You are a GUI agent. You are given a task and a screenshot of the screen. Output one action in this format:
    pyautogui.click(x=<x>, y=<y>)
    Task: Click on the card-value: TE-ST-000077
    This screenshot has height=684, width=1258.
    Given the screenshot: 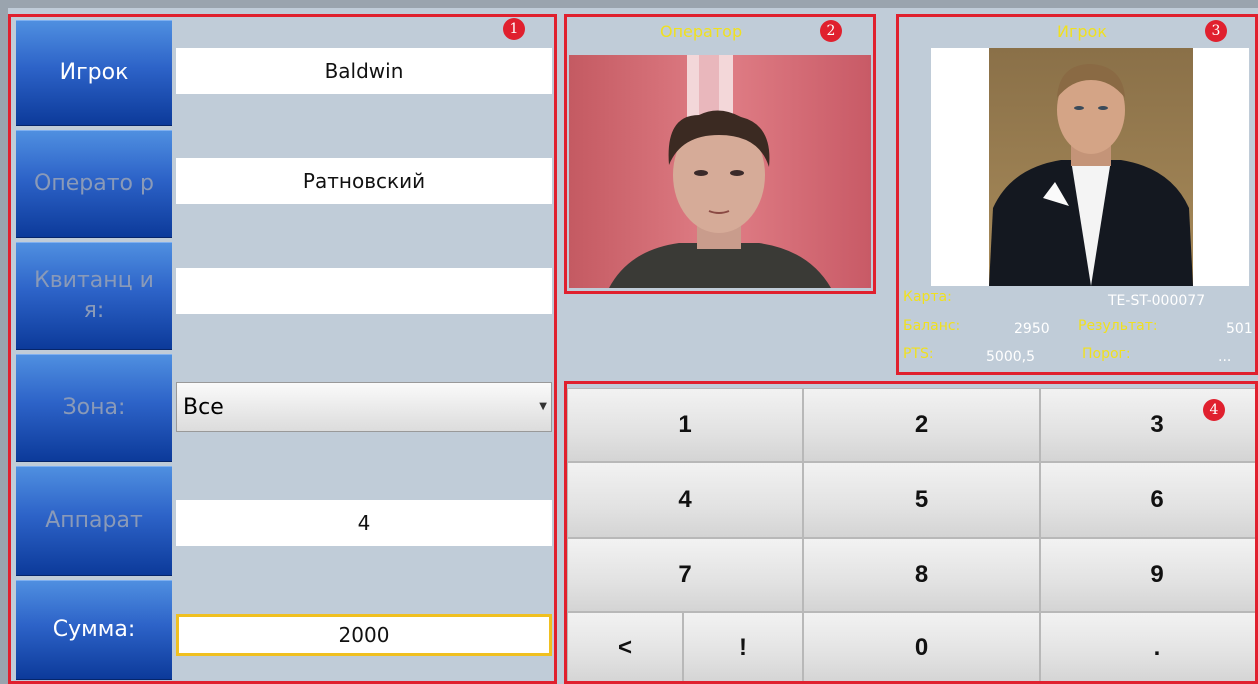 What is the action you would take?
    pyautogui.click(x=1157, y=301)
    